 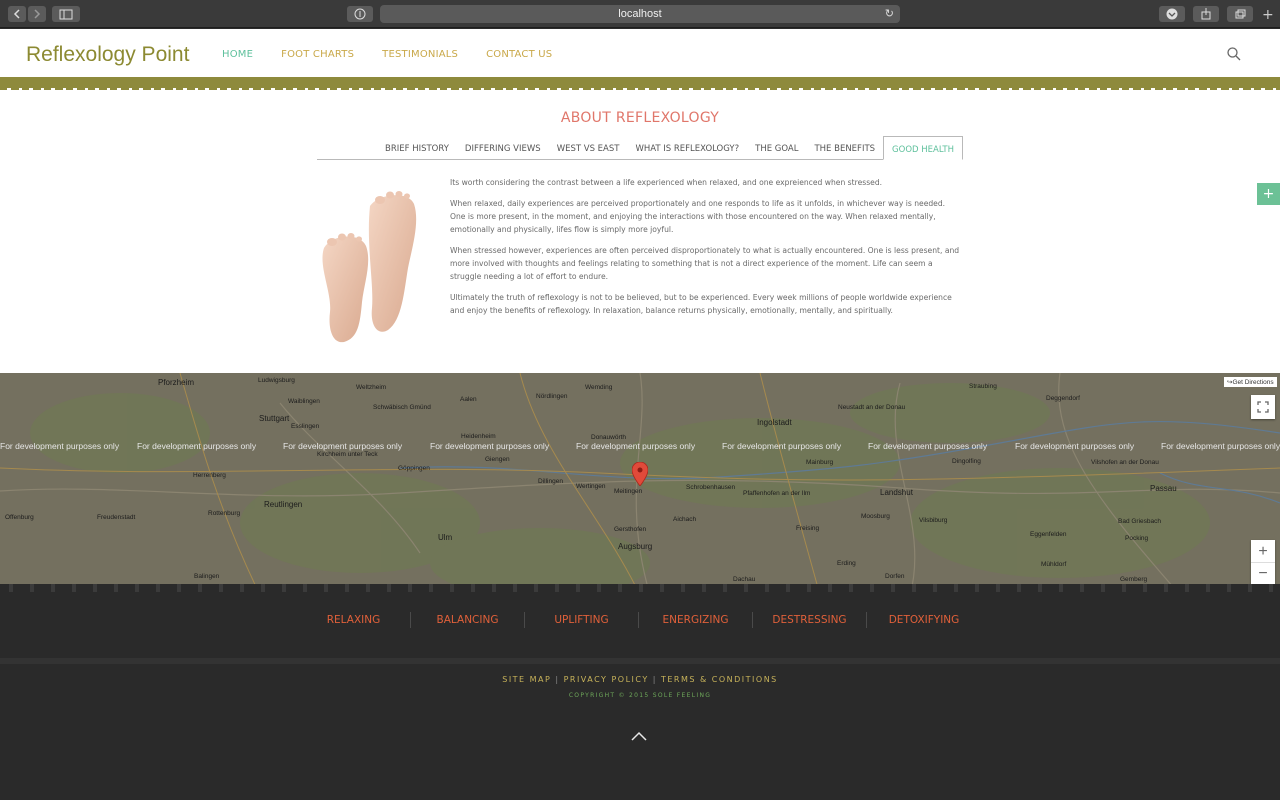 I want to click on map-city-label: Dorfen, so click(x=895, y=576).